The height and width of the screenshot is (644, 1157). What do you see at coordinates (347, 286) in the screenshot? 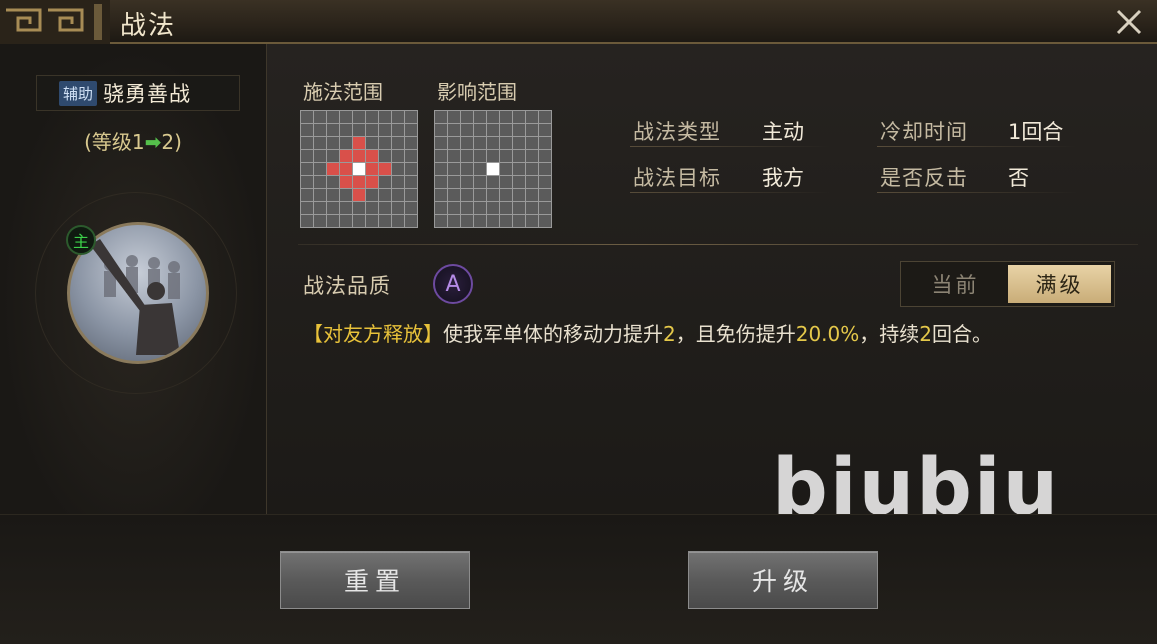
I see `quality-label: 战法品质` at bounding box center [347, 286].